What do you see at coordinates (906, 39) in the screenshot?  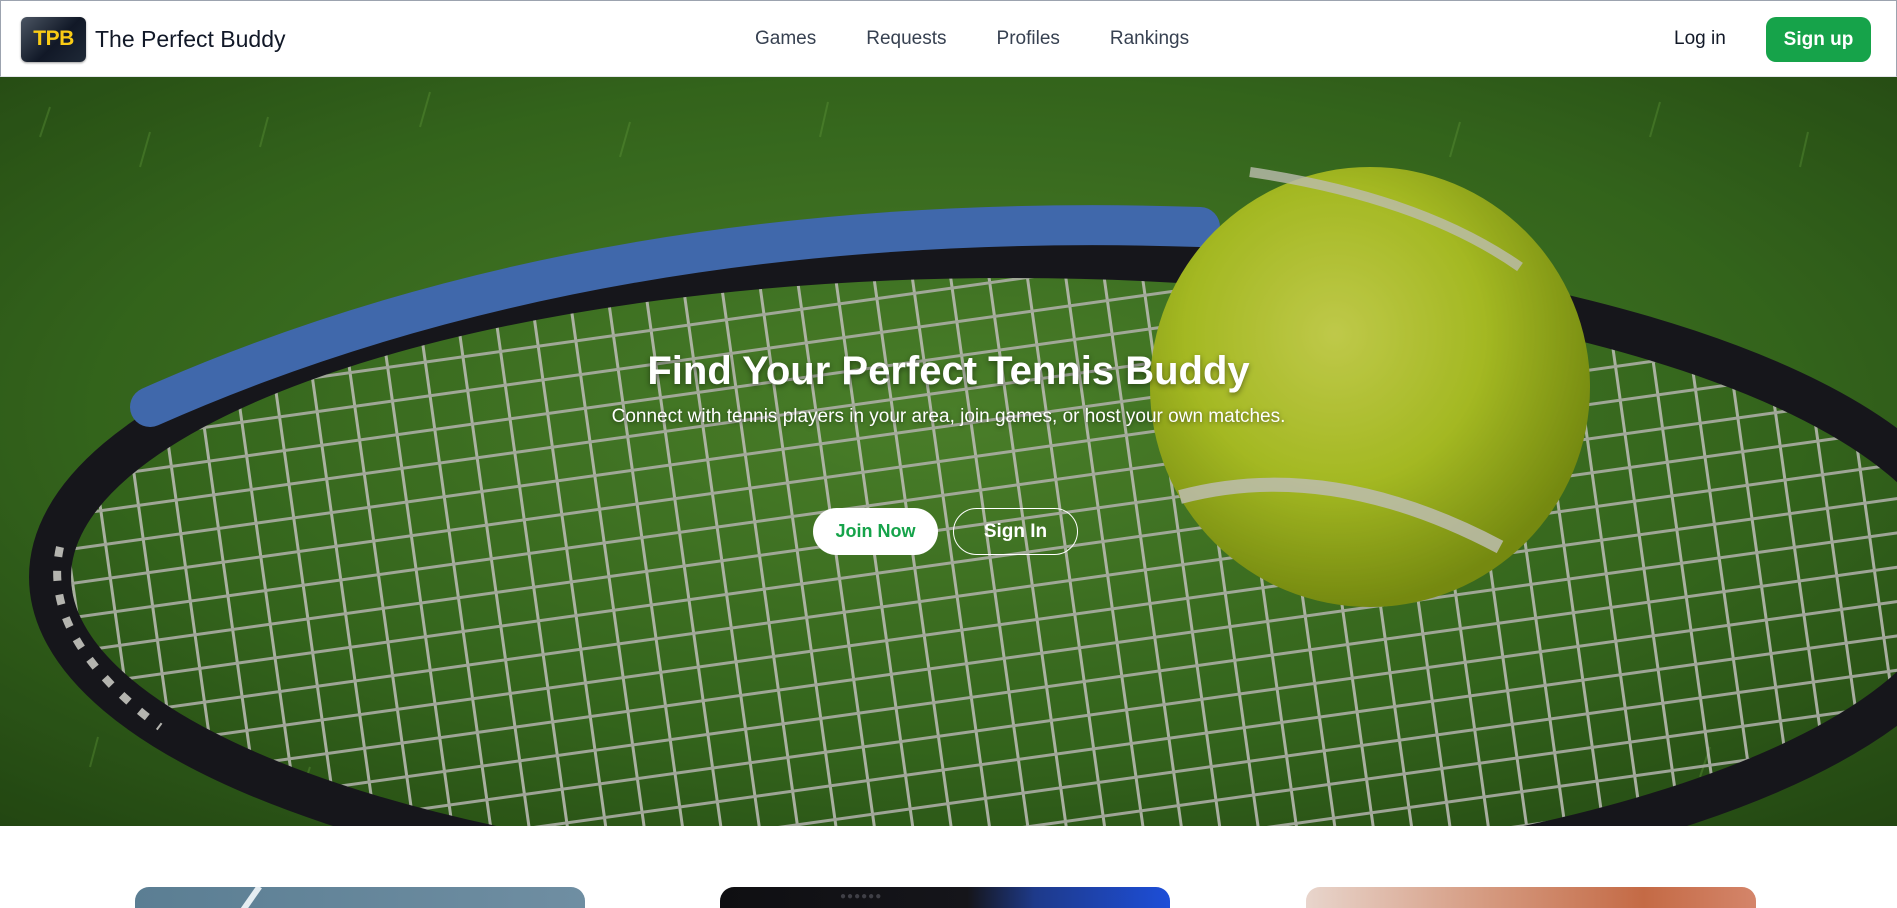 I see `nav-link-requests: Requests` at bounding box center [906, 39].